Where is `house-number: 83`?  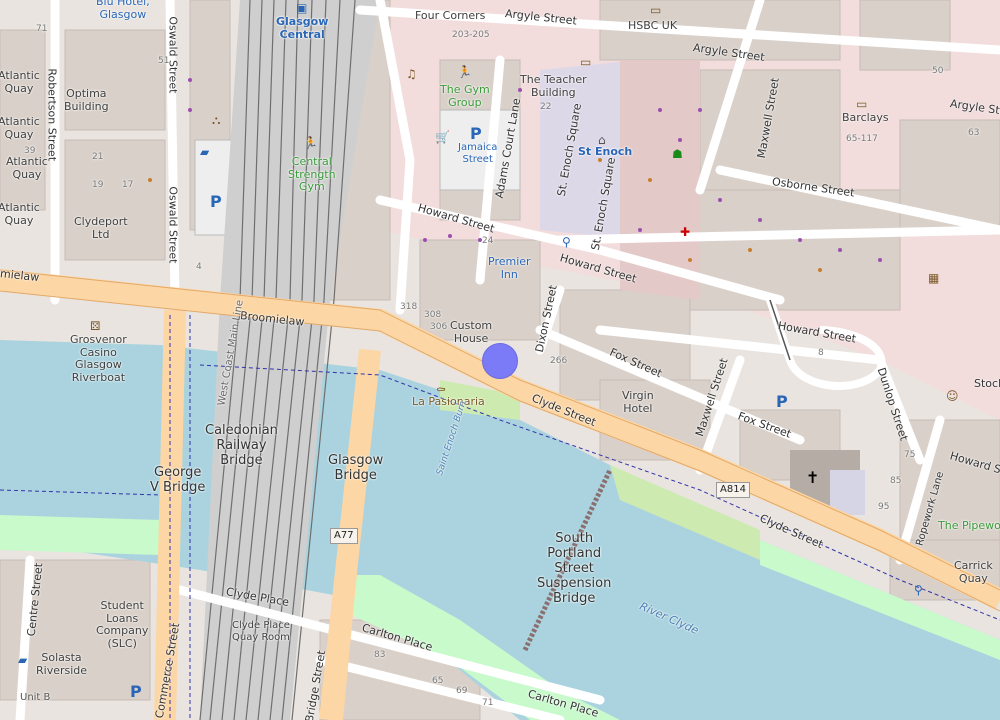 house-number: 83 is located at coordinates (380, 655).